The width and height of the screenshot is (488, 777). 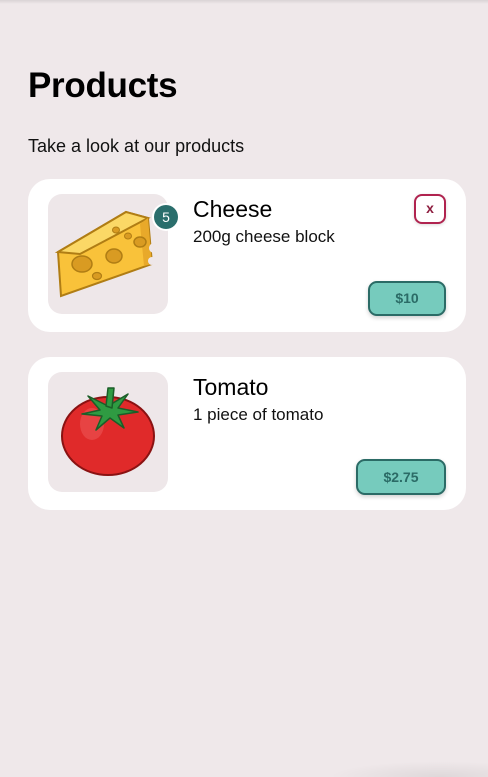 I want to click on product-name: Tomato, so click(x=231, y=387).